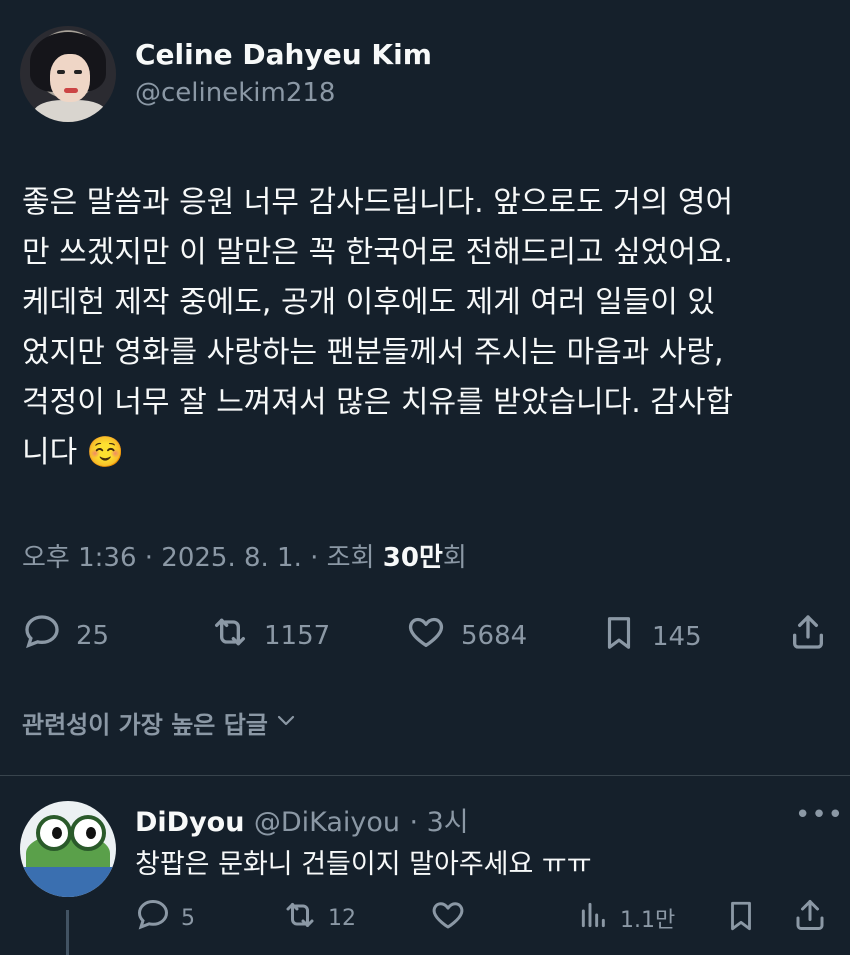 This screenshot has width=850, height=955. Describe the element at coordinates (188, 918) in the screenshot. I see `reply-reply-count: 5` at that location.